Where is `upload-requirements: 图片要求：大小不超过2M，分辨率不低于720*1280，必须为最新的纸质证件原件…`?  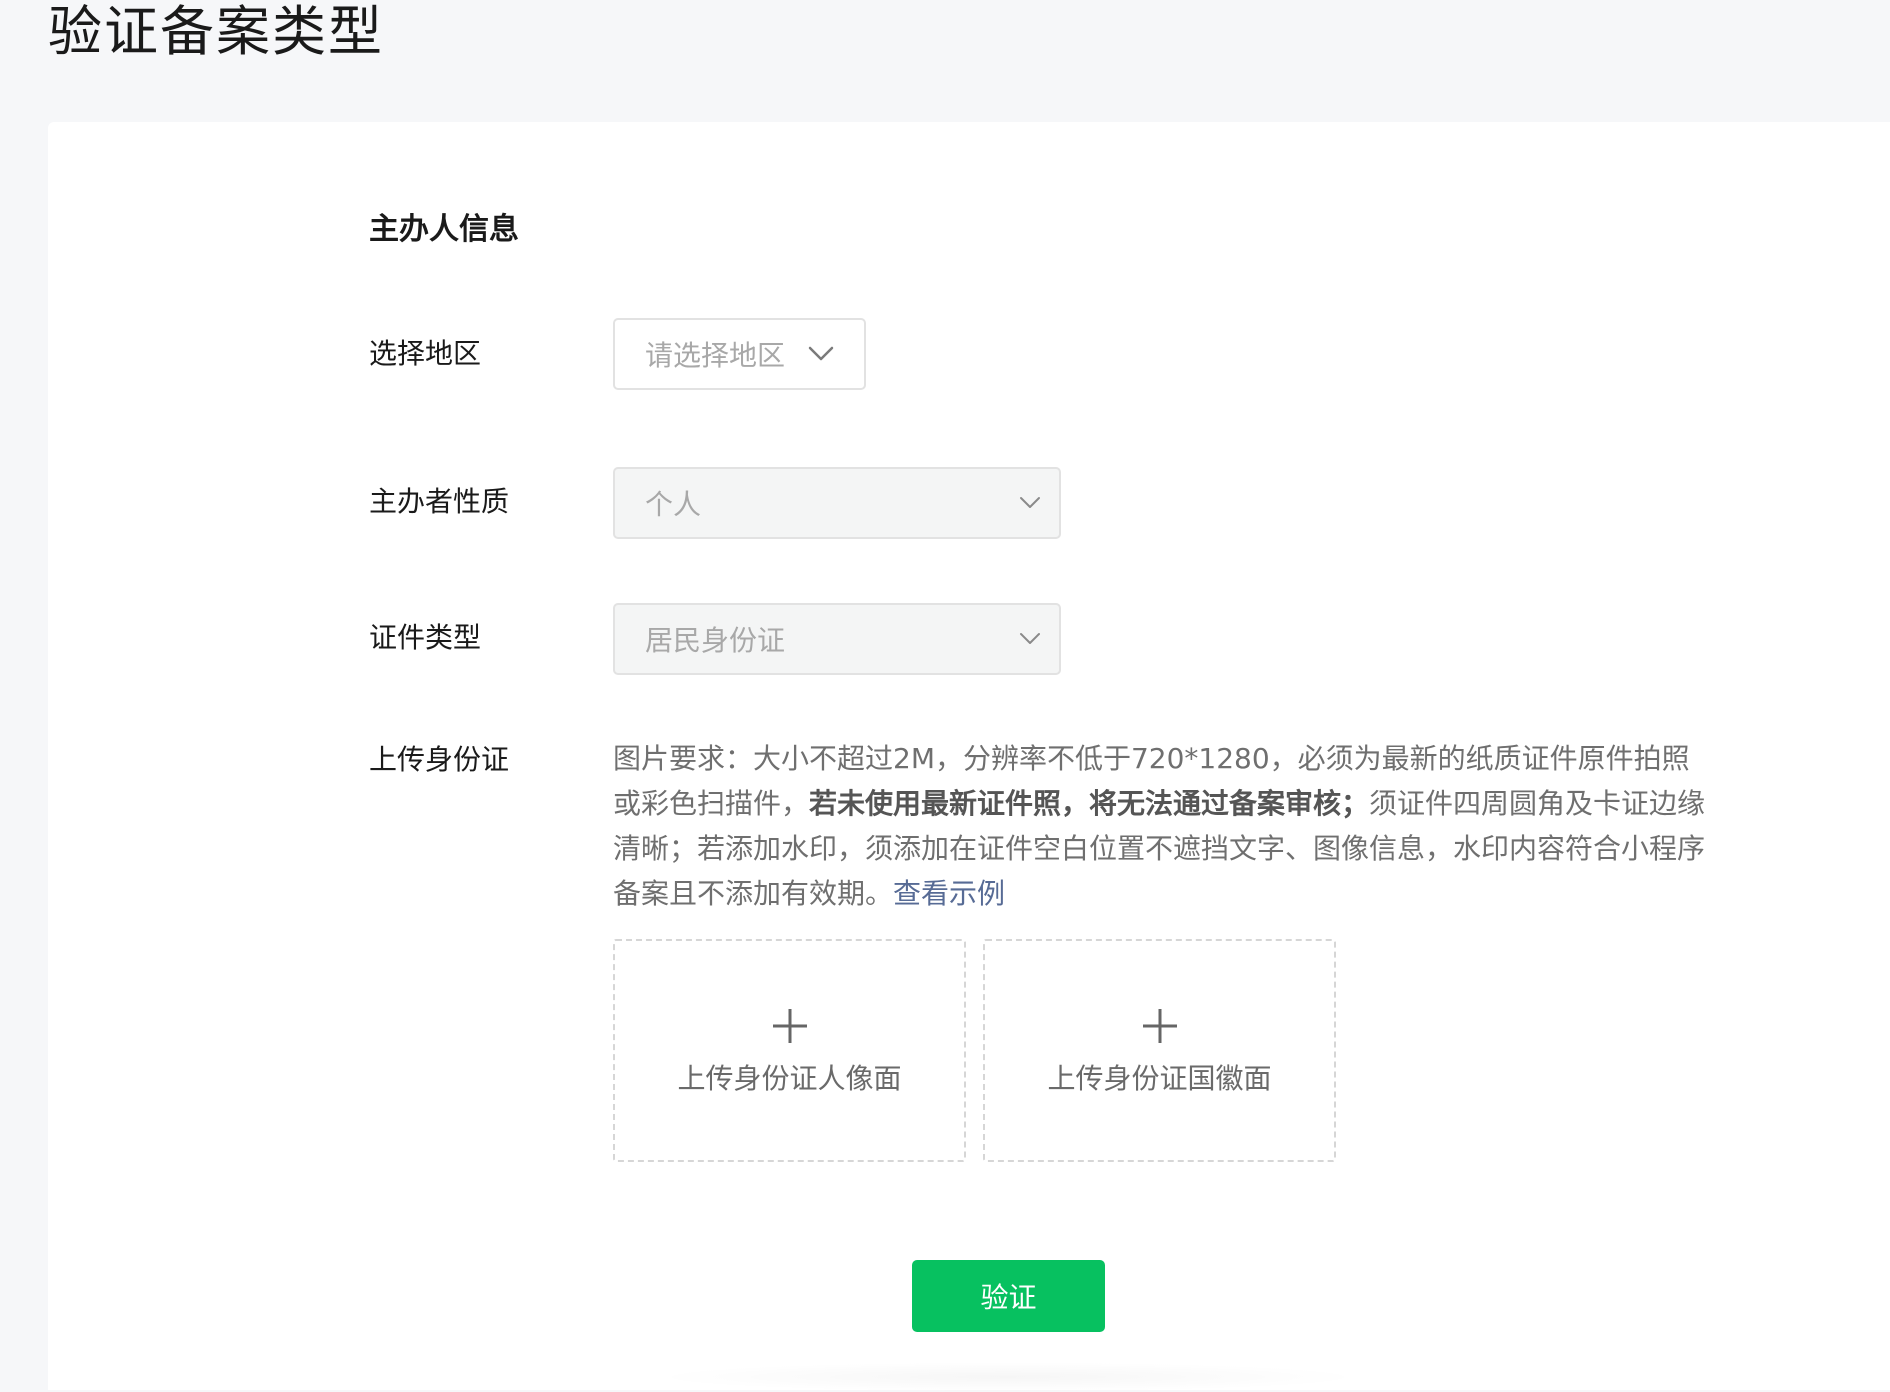 upload-requirements: 图片要求：大小不超过2M，分辨率不低于720*1280，必须为最新的纸质证件原件… is located at coordinates (1163, 826).